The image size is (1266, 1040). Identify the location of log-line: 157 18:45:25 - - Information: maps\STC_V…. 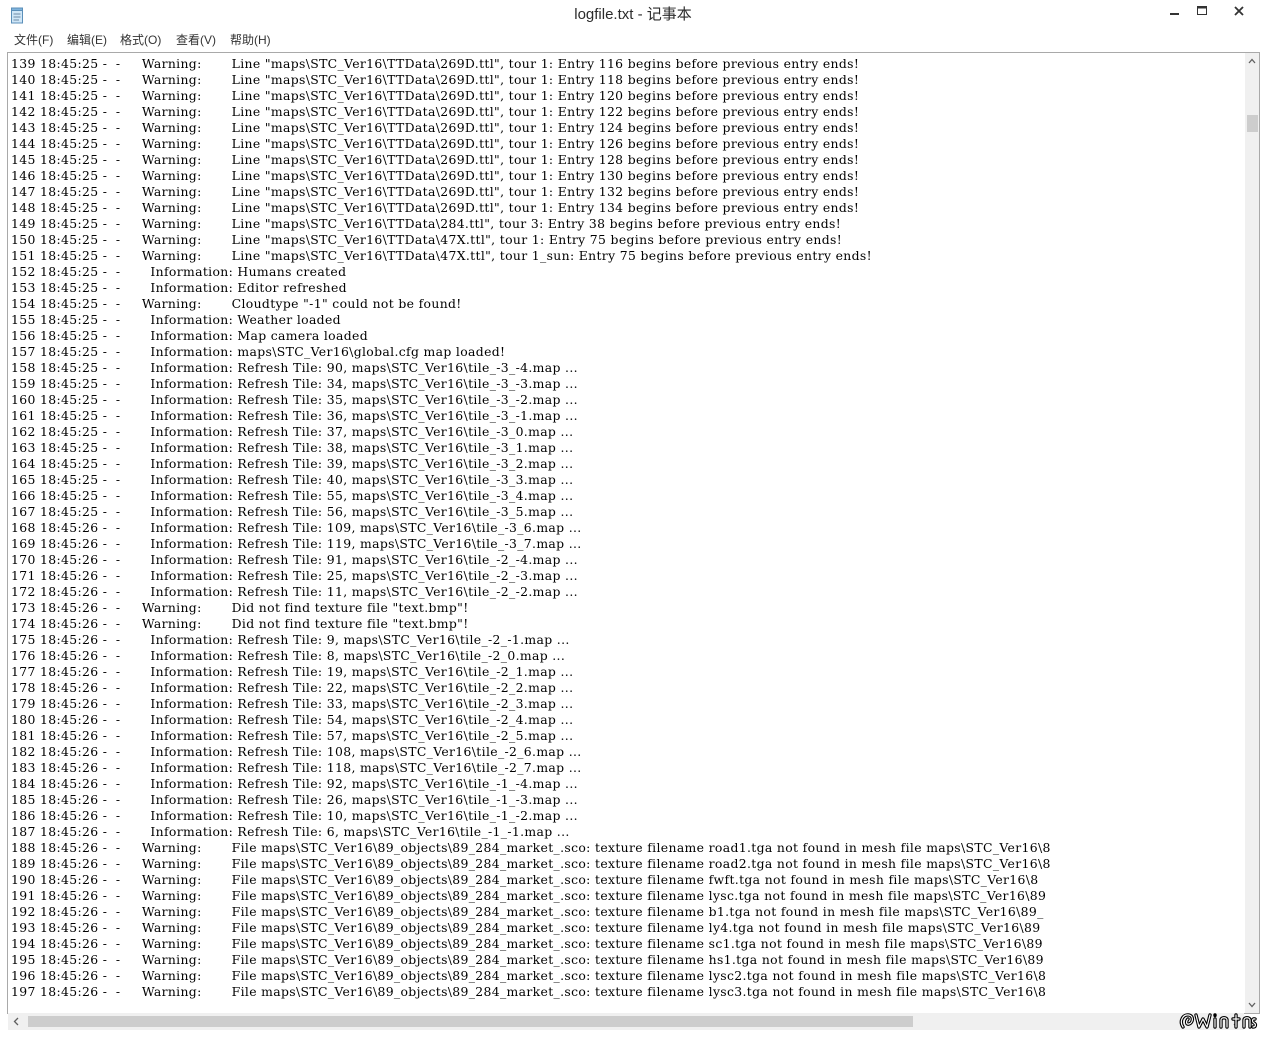
(258, 351).